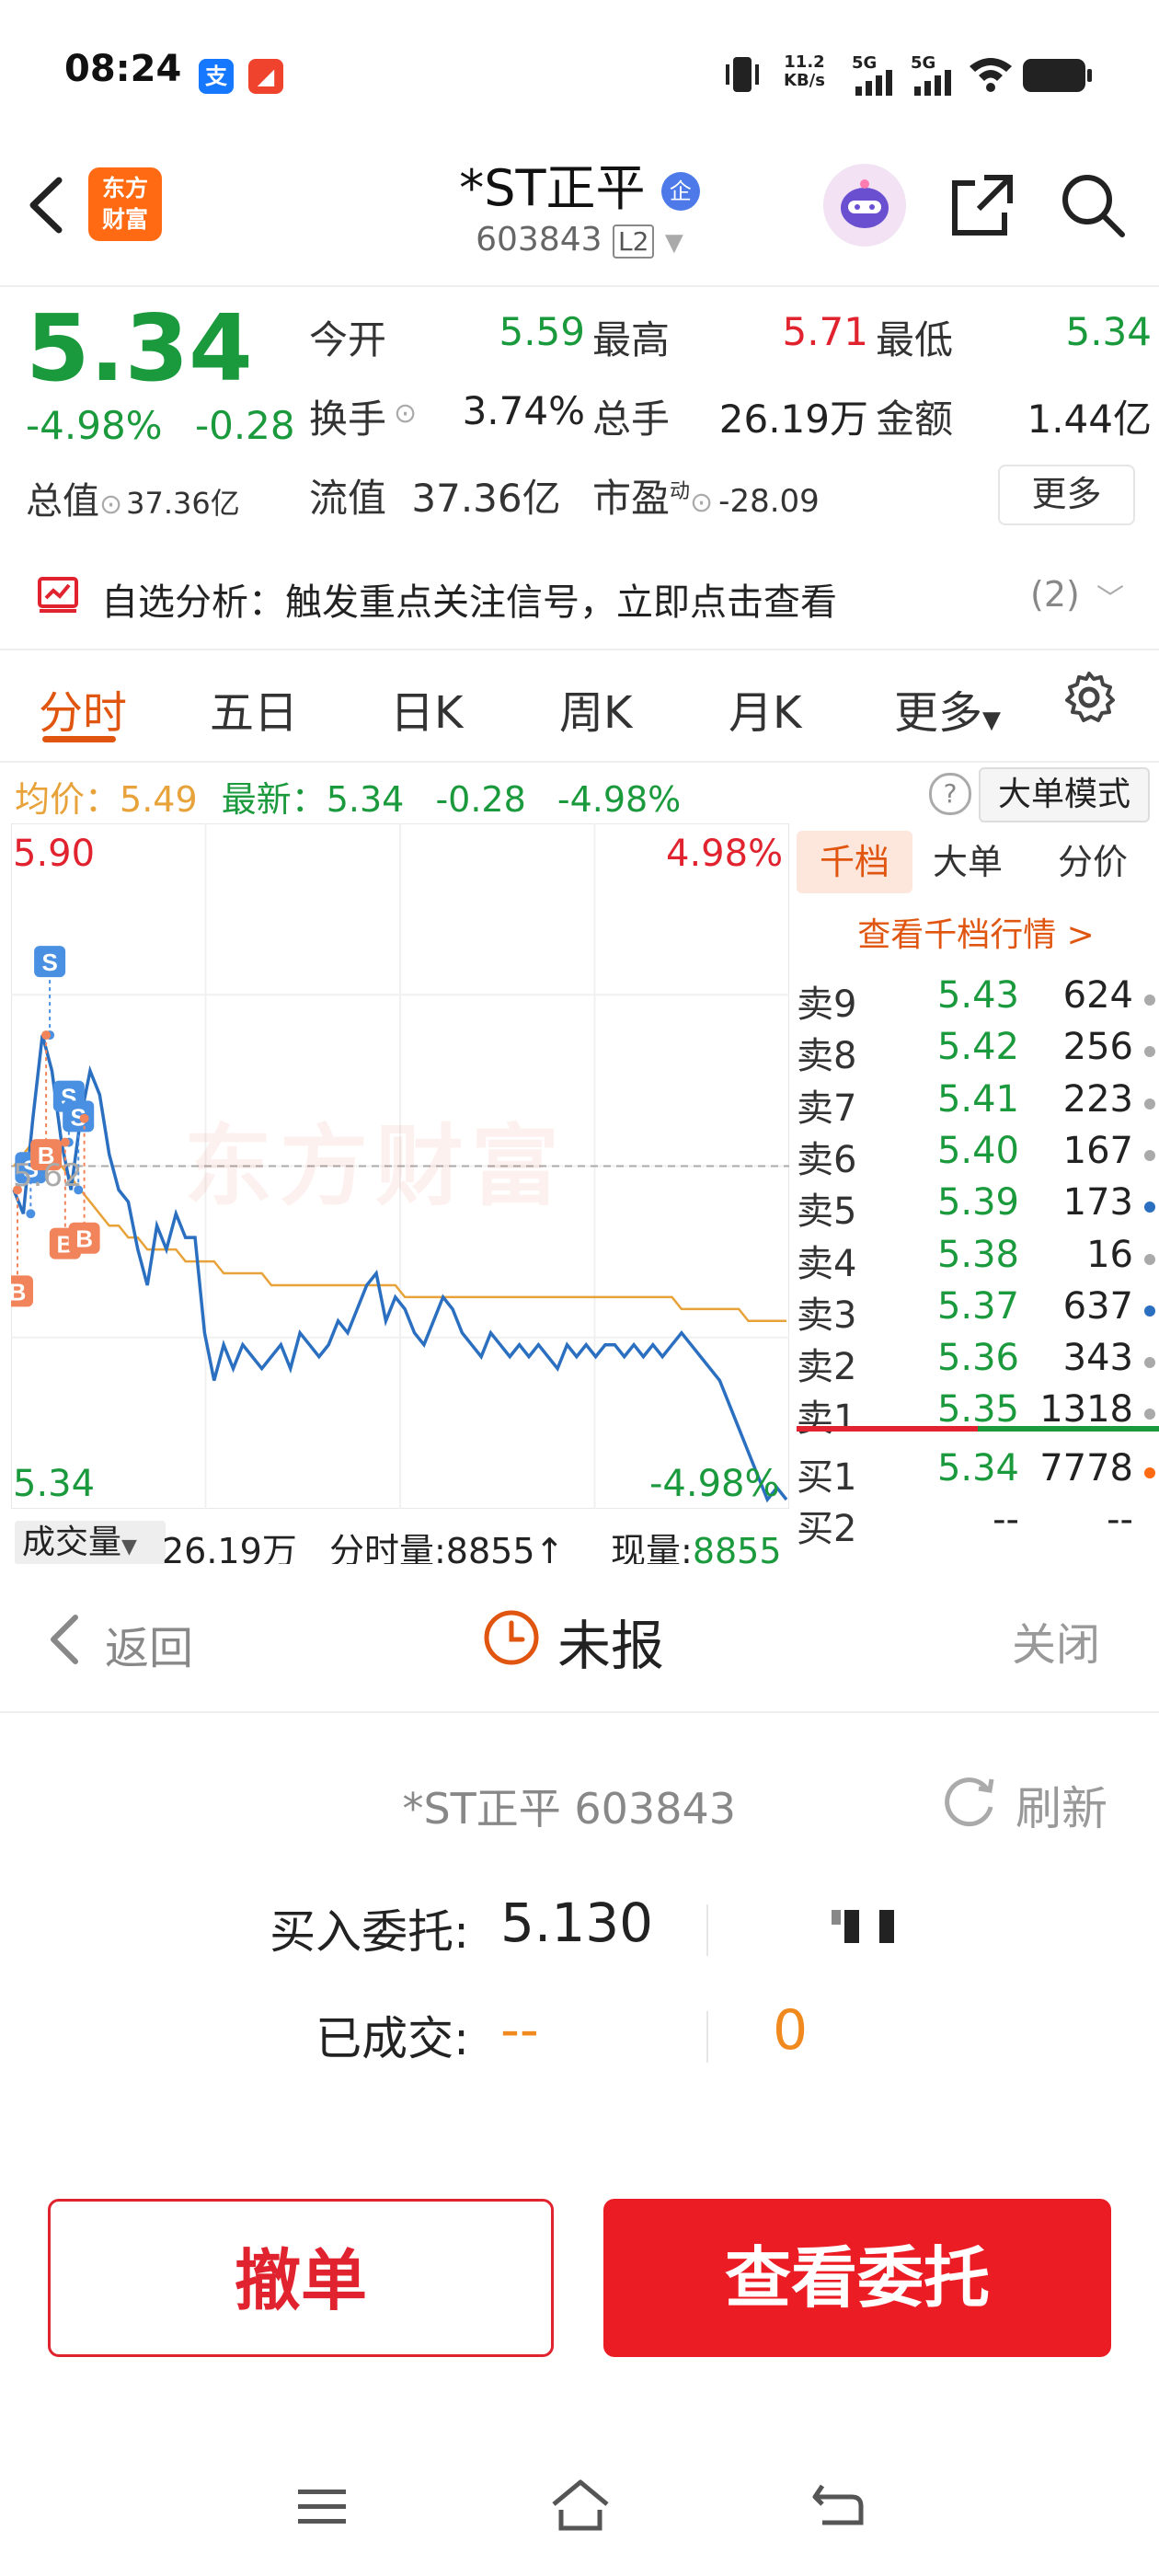 The image size is (1159, 2576). I want to click on change-pct: -4.98%, so click(94, 425).